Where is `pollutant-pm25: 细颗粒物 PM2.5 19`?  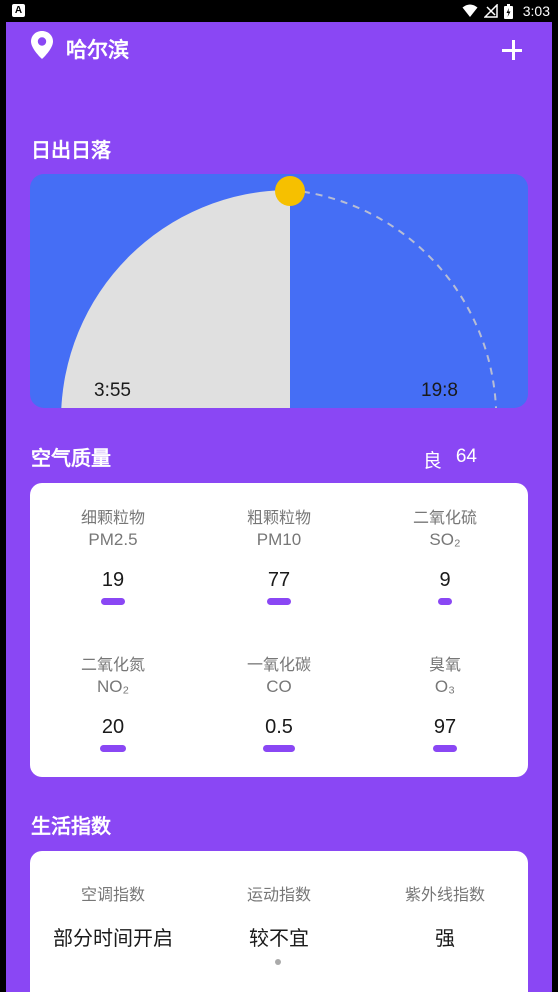 pollutant-pm25: 细颗粒物 PM2.5 19 is located at coordinates (113, 556).